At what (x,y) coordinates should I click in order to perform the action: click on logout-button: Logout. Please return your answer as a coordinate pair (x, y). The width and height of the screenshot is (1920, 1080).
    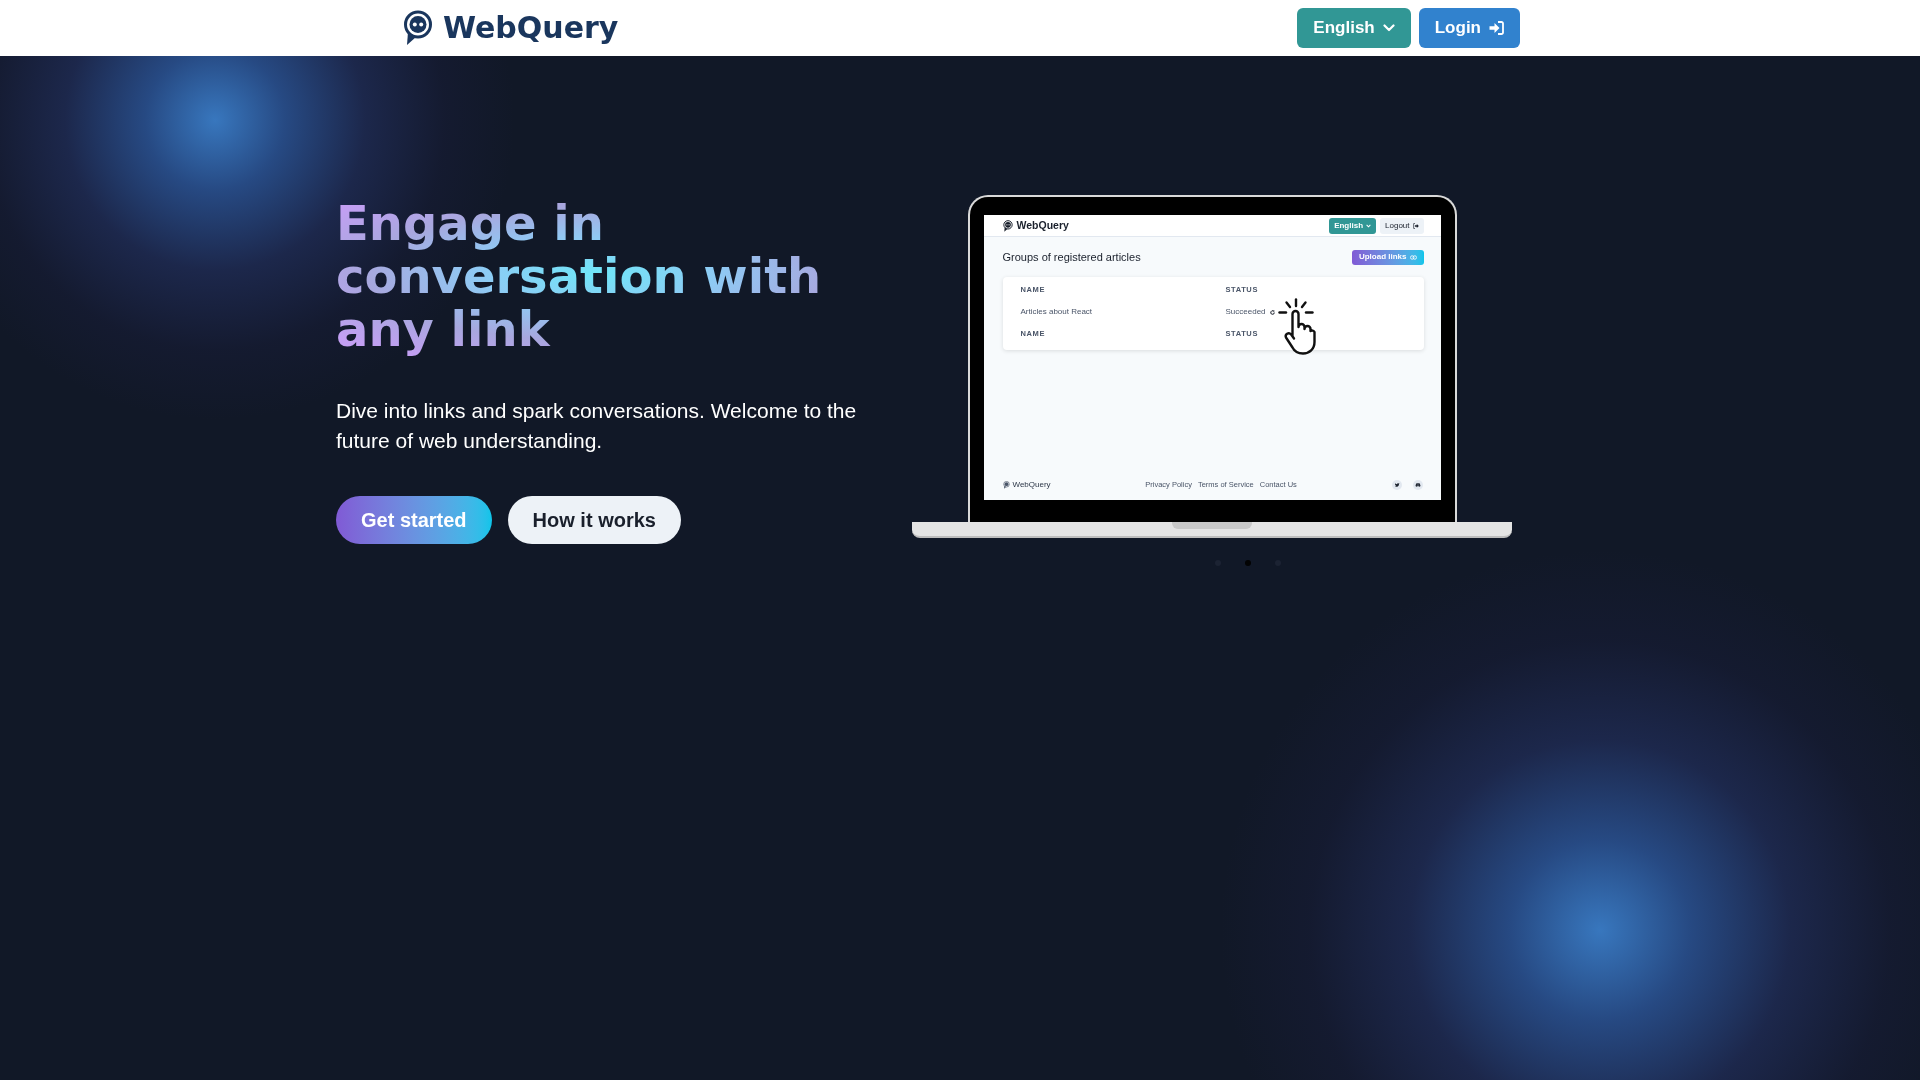
    Looking at the image, I should click on (1402, 225).